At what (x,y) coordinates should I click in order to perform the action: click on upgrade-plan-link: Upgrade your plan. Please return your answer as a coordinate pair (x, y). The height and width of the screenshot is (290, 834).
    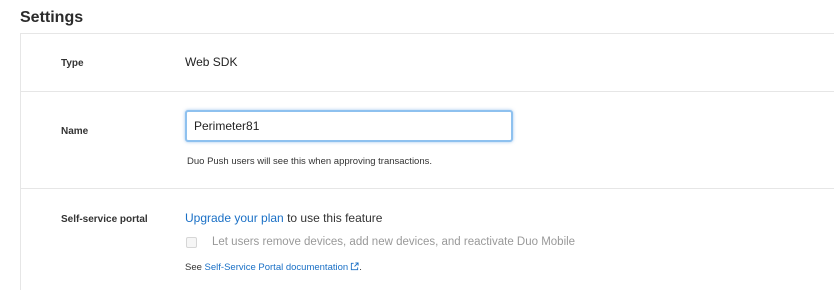
    Looking at the image, I should click on (234, 218).